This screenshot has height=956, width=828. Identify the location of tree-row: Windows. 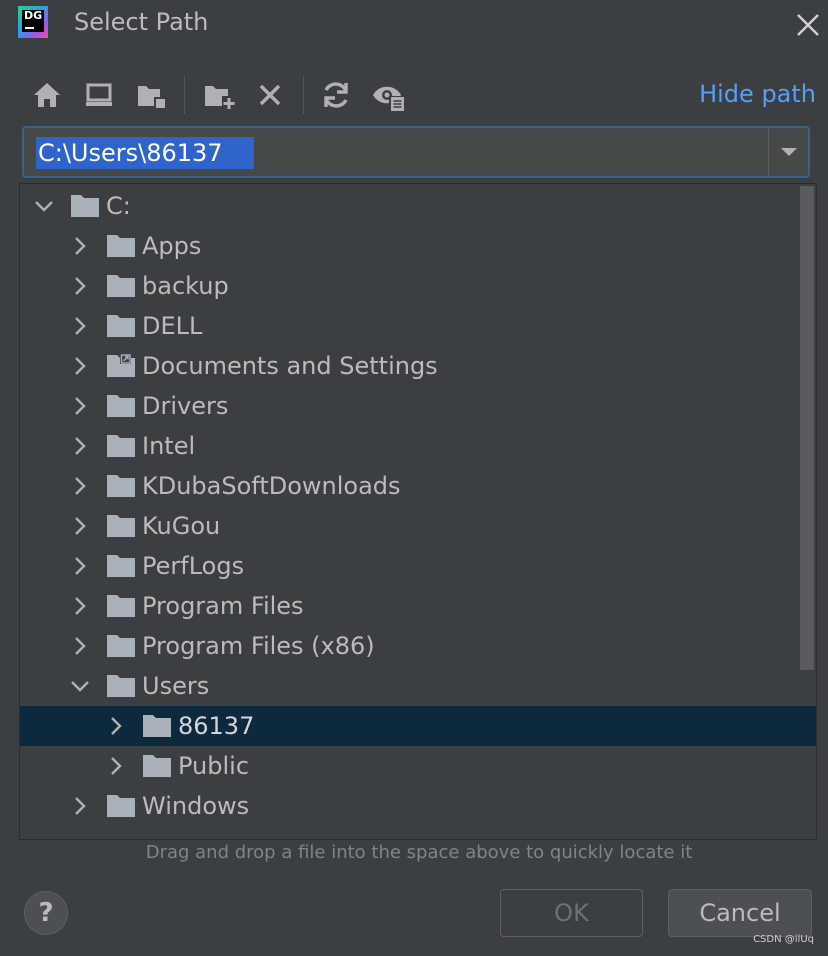
(418, 806).